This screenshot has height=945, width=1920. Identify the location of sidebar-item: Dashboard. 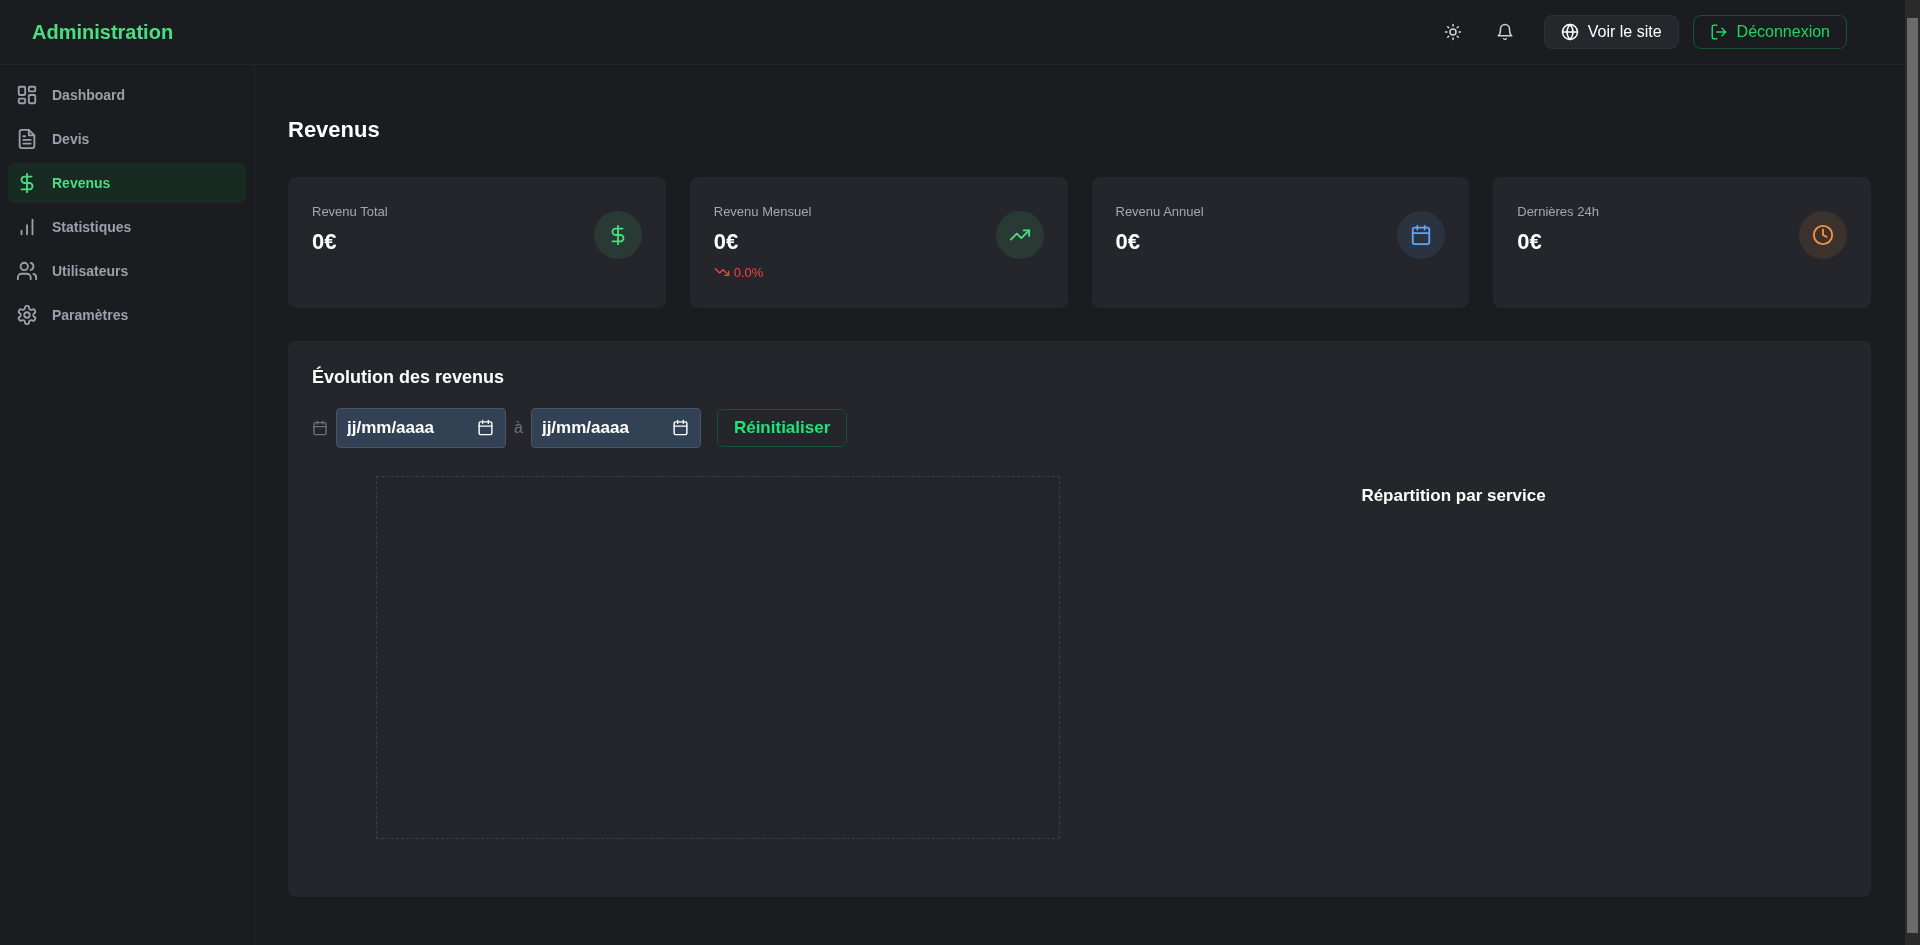
(127, 95).